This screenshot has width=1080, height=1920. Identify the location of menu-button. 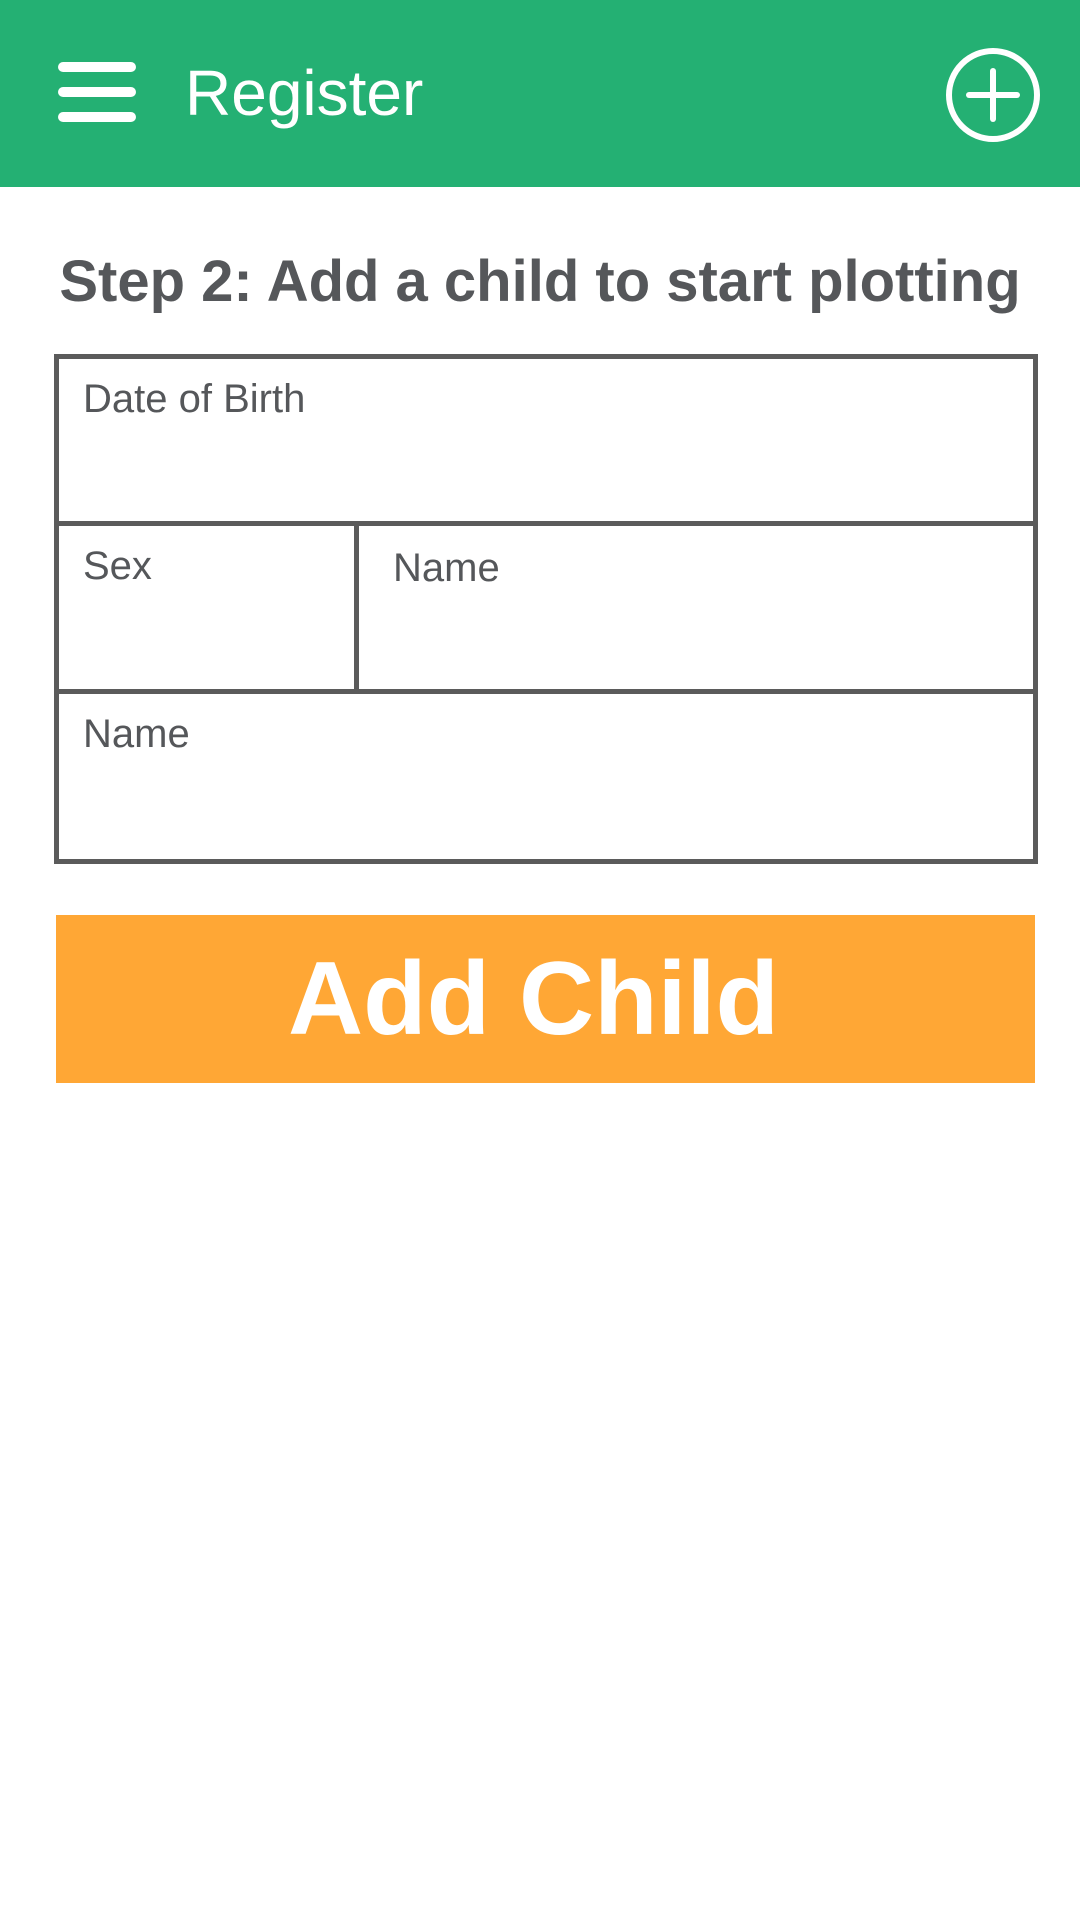
(95, 92).